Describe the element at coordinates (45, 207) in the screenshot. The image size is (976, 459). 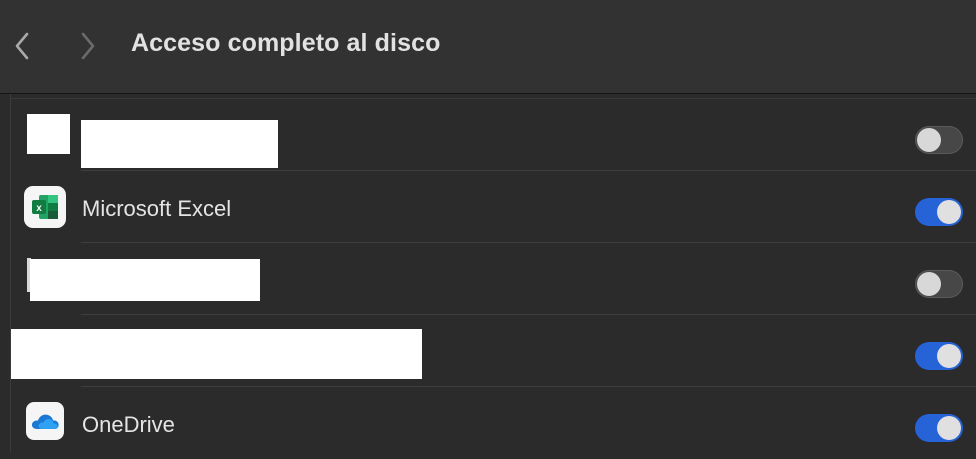
I see `microsoft-excel-icon: x` at that location.